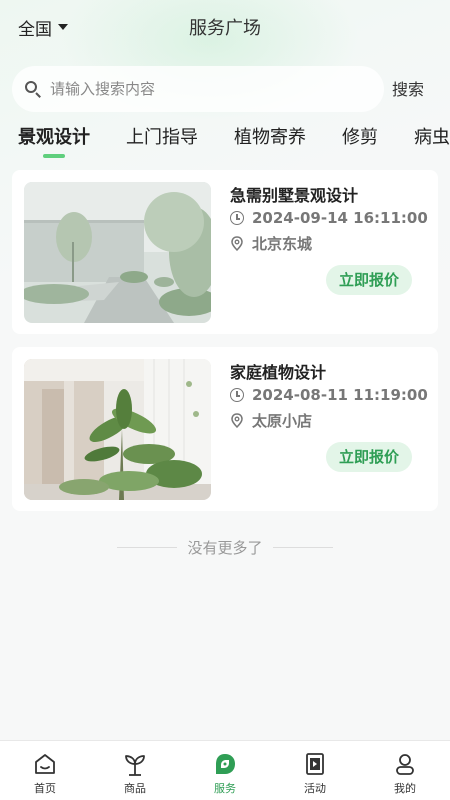  What do you see at coordinates (282, 421) in the screenshot?
I see `location-text: 太原小店` at bounding box center [282, 421].